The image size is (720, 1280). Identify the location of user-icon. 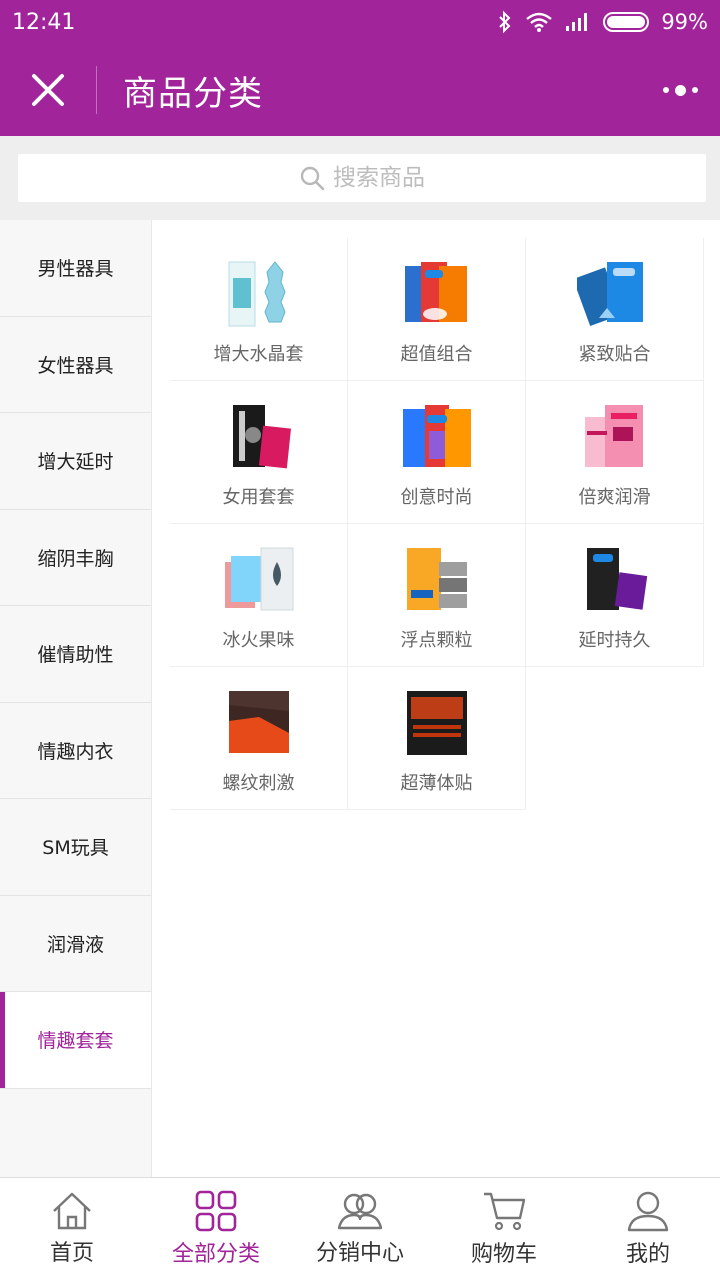
(648, 1211).